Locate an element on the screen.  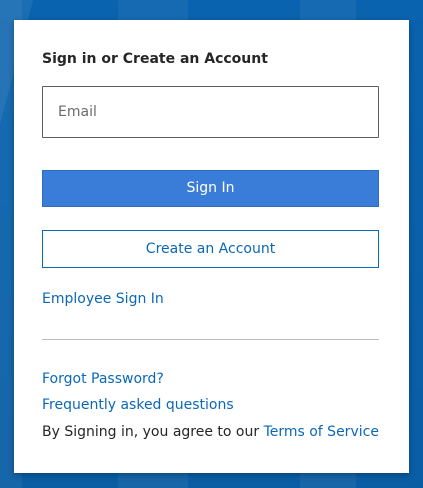
sign-in-button: Sign In is located at coordinates (210, 188).